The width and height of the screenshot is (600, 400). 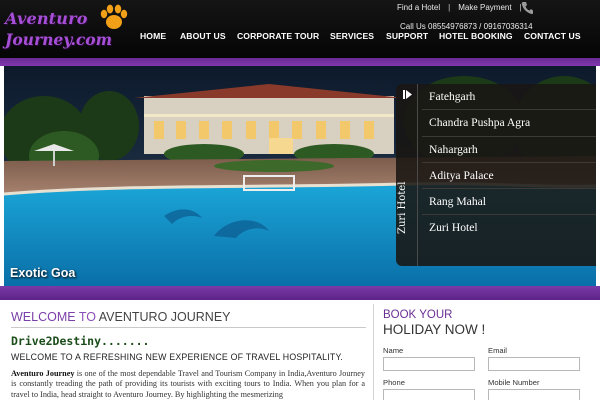 What do you see at coordinates (373, 352) in the screenshot?
I see `column-divider` at bounding box center [373, 352].